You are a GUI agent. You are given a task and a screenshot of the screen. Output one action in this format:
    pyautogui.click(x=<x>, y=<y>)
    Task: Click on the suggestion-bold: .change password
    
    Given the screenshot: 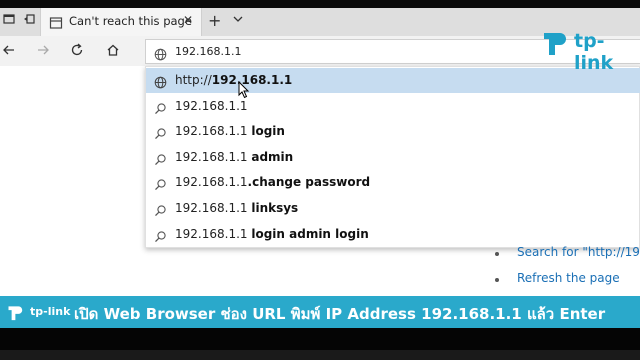 What is the action you would take?
    pyautogui.click(x=309, y=182)
    